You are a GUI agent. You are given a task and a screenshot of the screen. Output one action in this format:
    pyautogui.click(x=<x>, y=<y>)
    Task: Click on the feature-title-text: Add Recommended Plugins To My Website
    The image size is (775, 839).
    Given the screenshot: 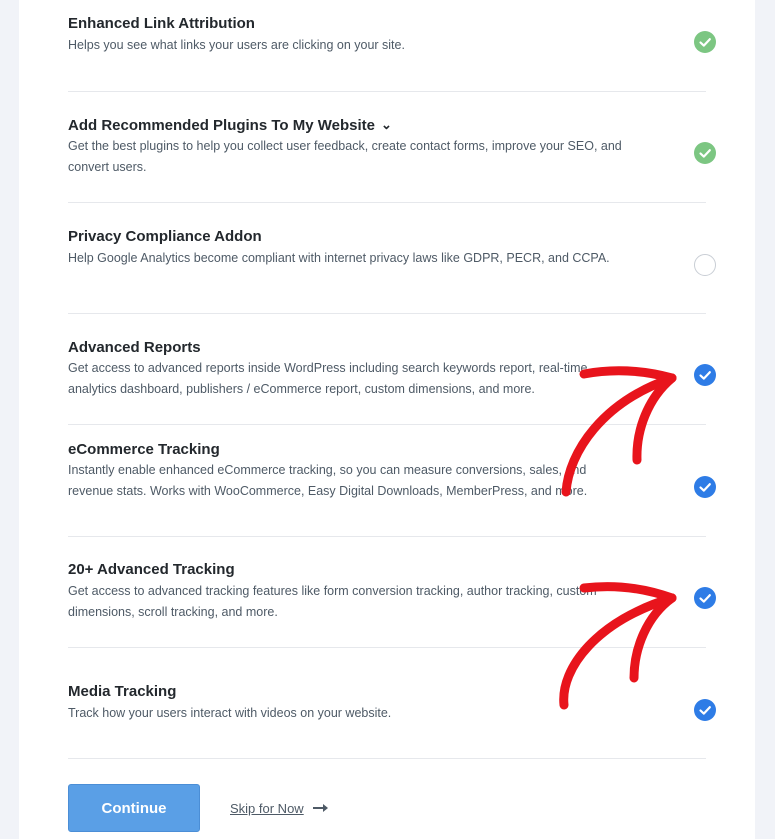 What is the action you would take?
    pyautogui.click(x=221, y=125)
    